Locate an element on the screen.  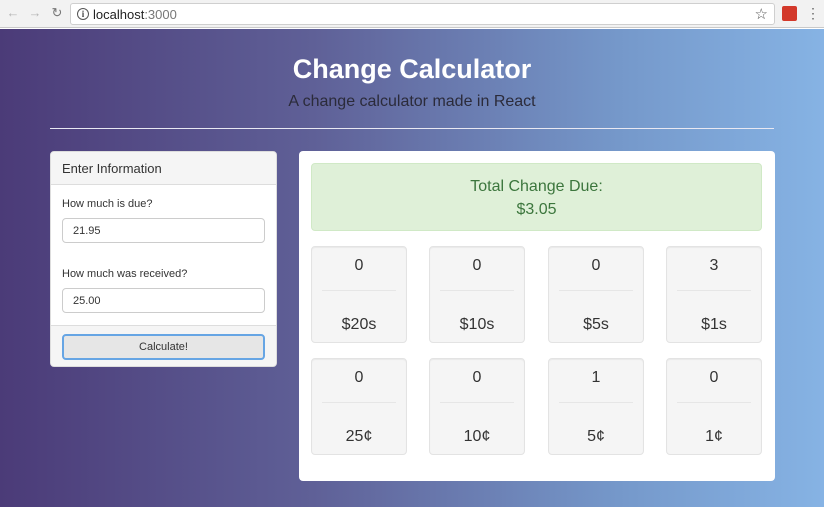
url-text: localhost:3000 is located at coordinates (135, 14).